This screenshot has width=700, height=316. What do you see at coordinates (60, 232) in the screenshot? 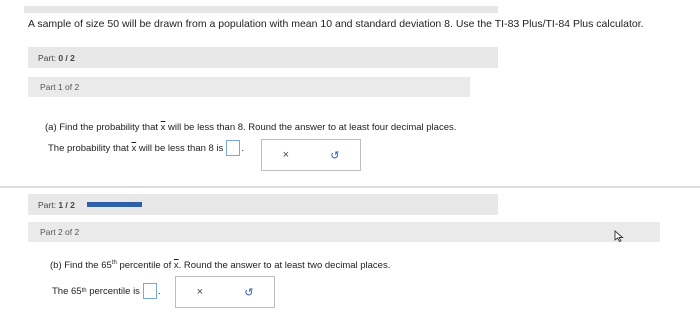
I see `part2-section-label: Part 2 of 2` at bounding box center [60, 232].